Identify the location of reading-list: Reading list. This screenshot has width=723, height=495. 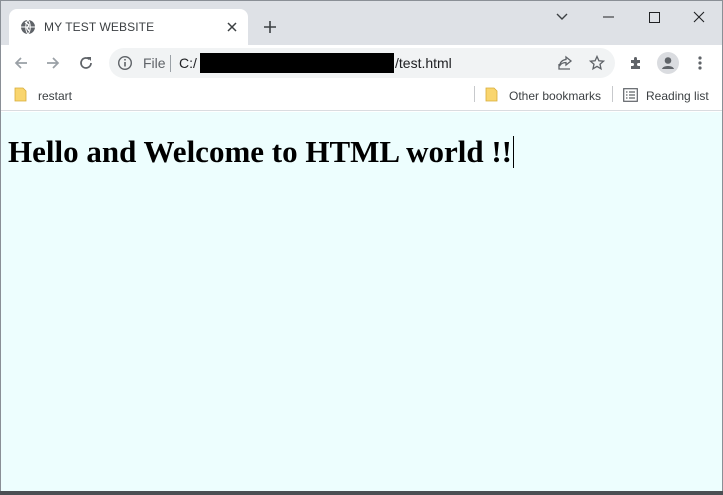
(666, 96).